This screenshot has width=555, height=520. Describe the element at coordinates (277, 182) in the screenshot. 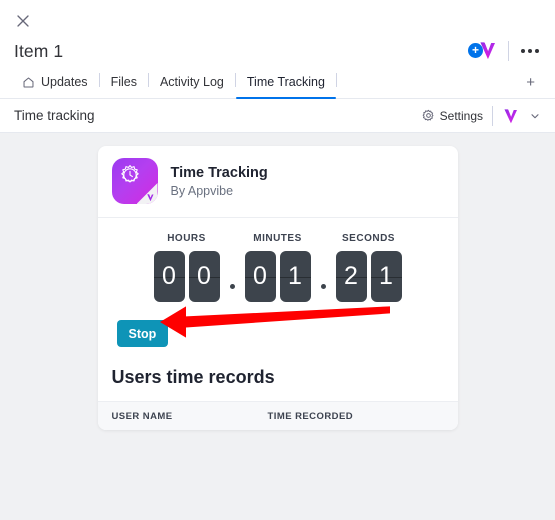

I see `card-header: Time Tracking By Appvibe` at that location.